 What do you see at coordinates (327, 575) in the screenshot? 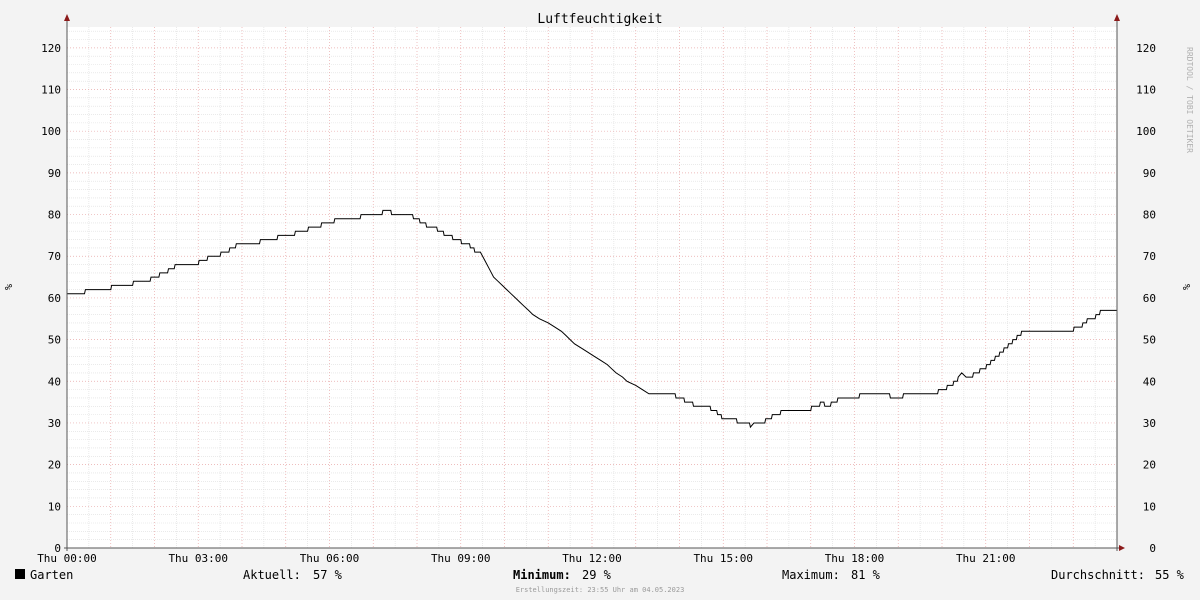
I see `current-value: 57 %` at bounding box center [327, 575].